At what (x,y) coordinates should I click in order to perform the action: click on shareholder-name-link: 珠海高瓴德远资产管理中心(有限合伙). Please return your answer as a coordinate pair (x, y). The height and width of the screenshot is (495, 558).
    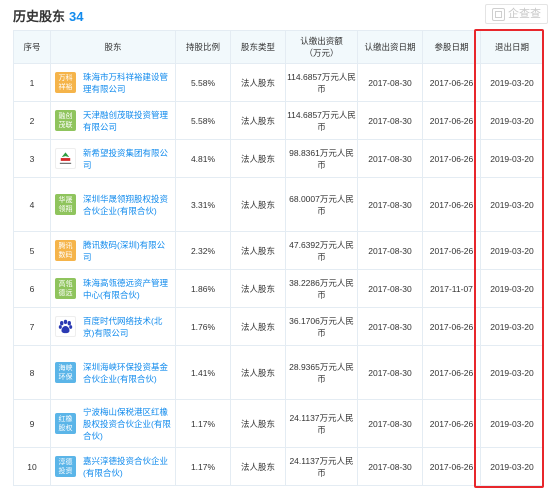
    Looking at the image, I should click on (129, 289).